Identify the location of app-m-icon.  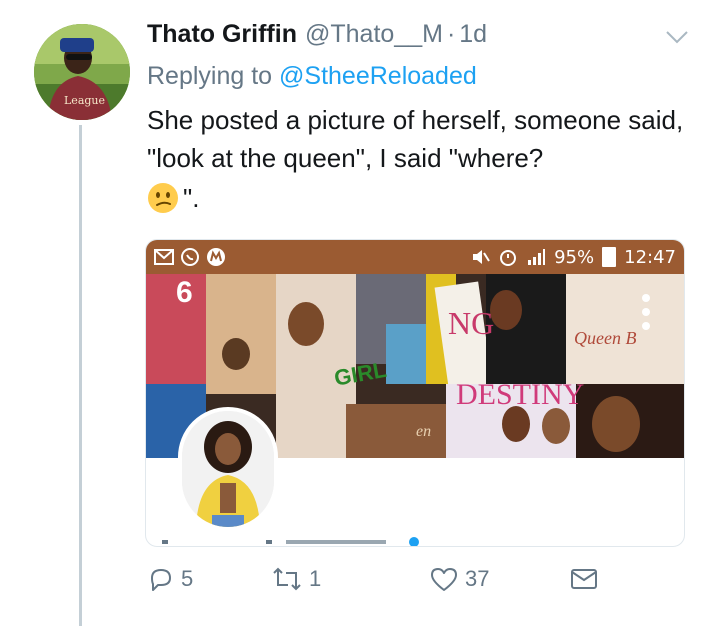
(216, 257).